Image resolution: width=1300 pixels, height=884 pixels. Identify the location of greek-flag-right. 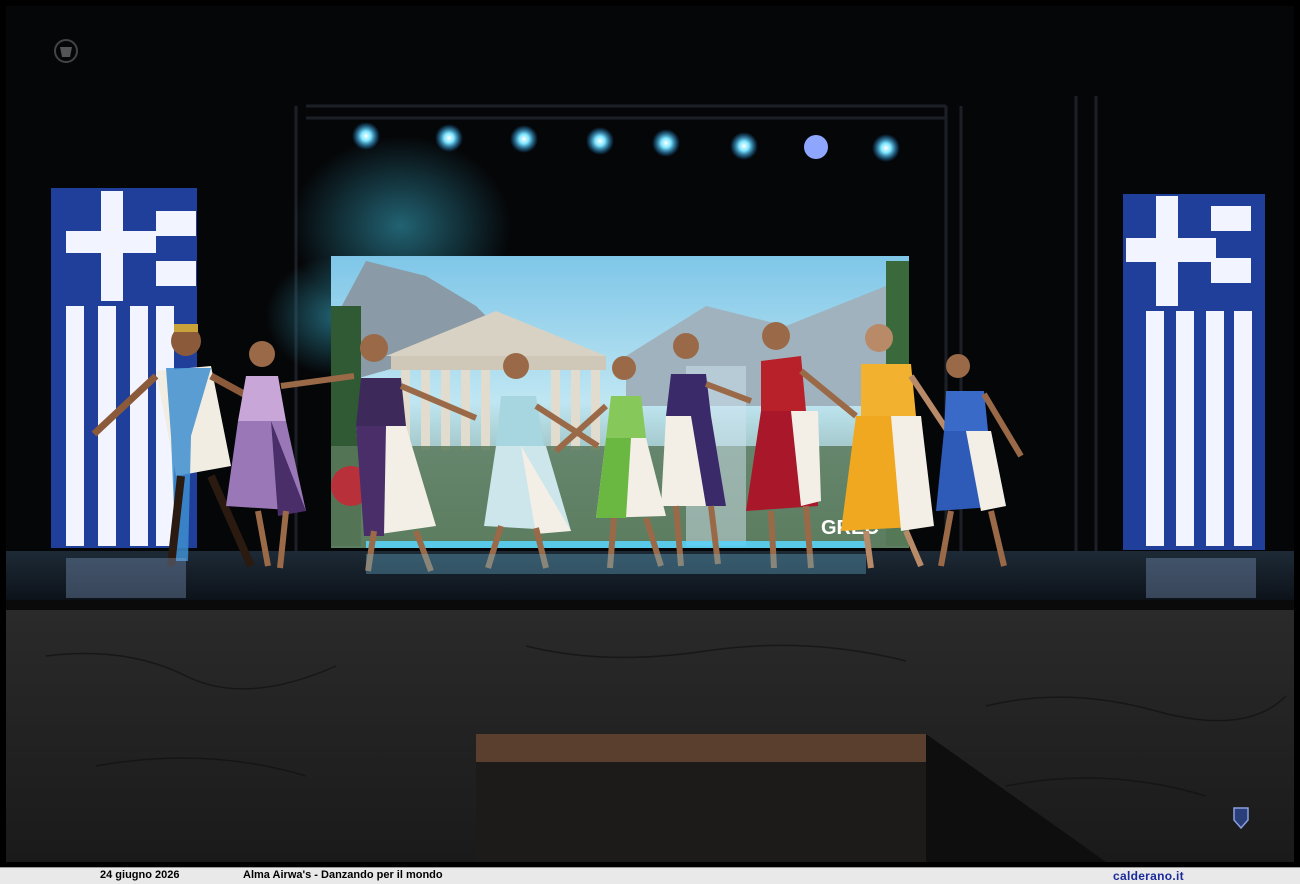
(1194, 372).